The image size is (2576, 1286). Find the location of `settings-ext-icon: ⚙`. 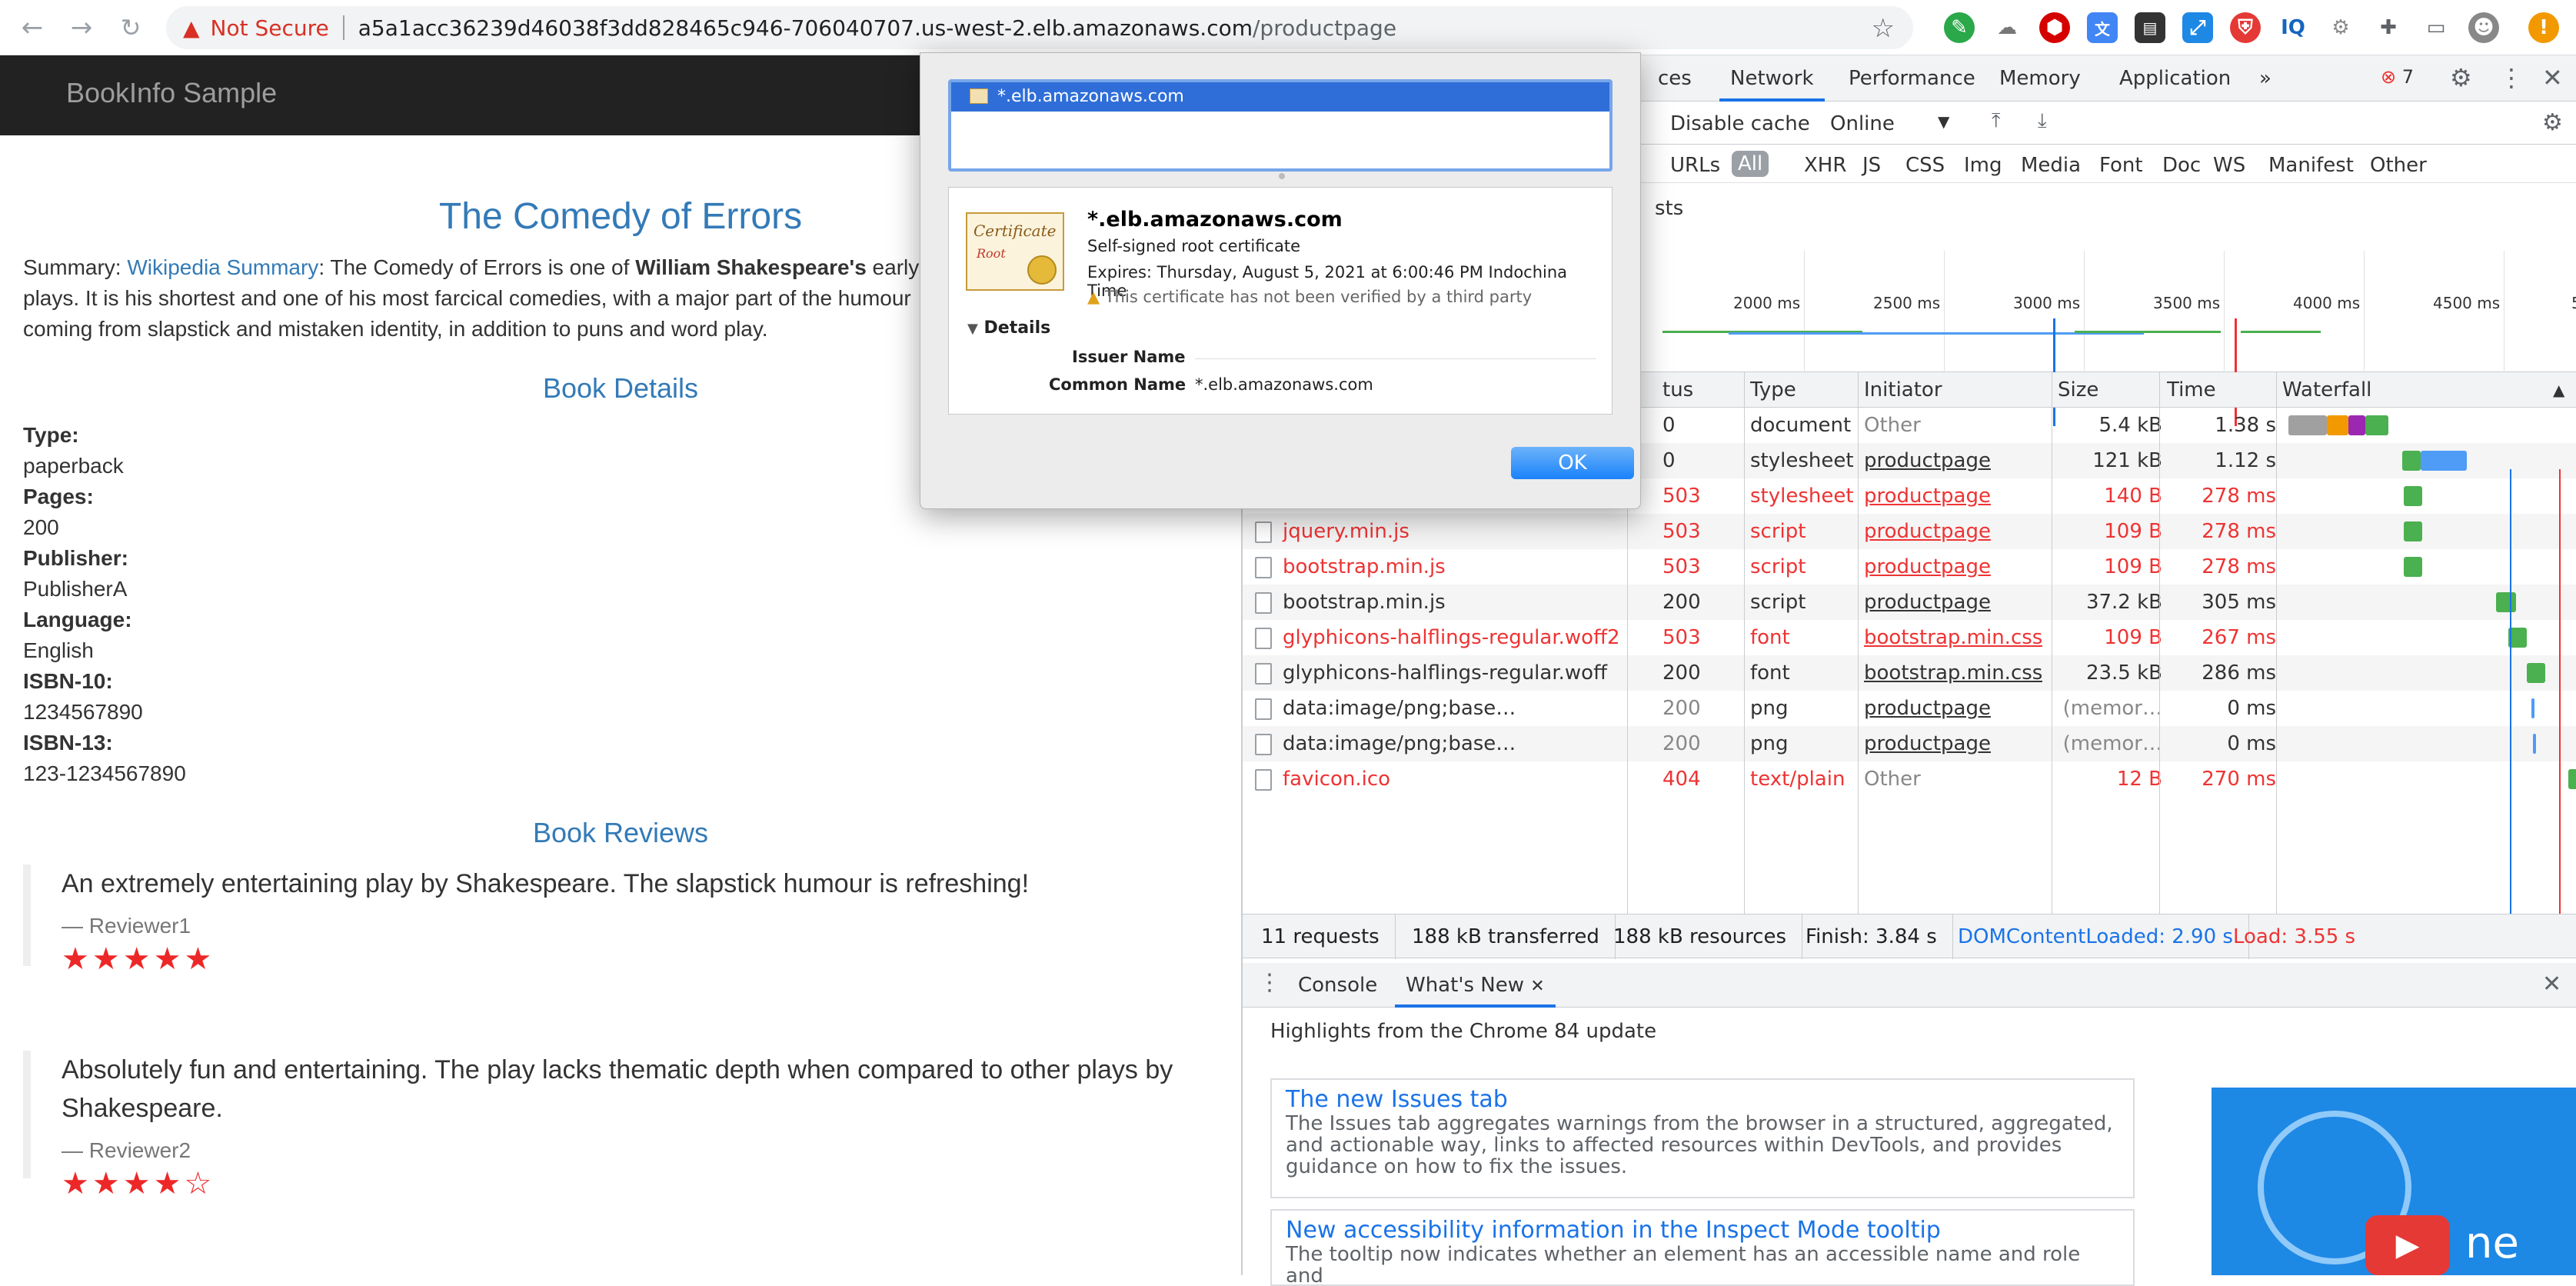

settings-ext-icon: ⚙ is located at coordinates (2340, 27).